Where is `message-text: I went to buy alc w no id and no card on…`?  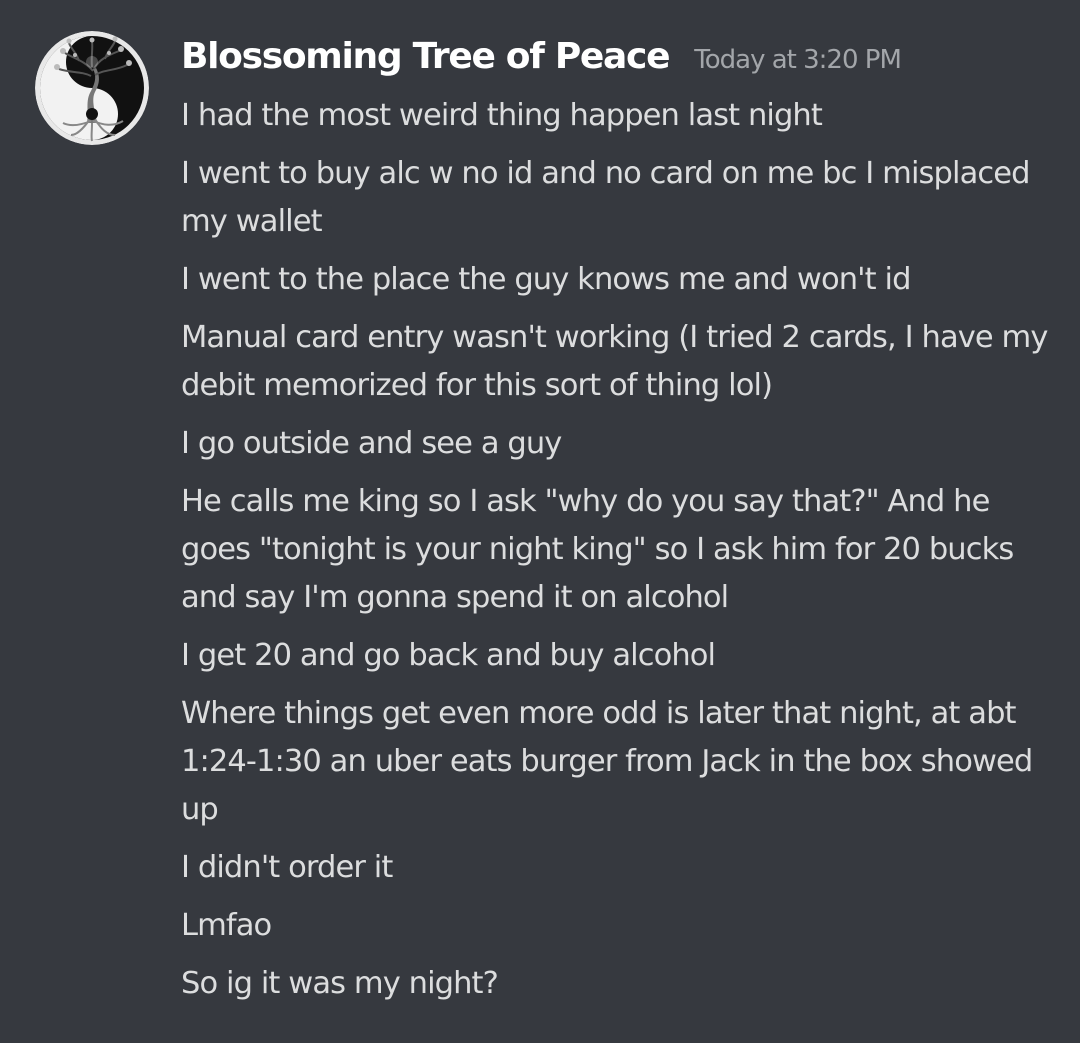
message-text: I went to buy alc w no id and no card on… is located at coordinates (605, 197).